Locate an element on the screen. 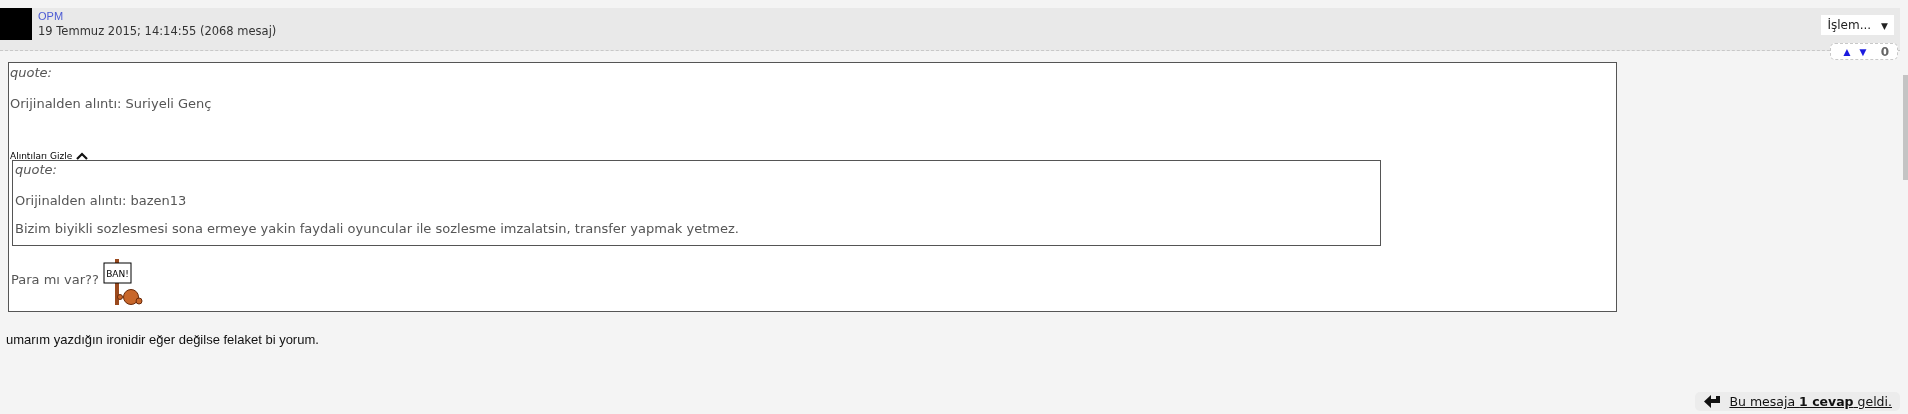 This screenshot has height=414, width=1908. post-body: umarım yazdığın ironidir eğer değilse felaket bi yorum. is located at coordinates (163, 339).